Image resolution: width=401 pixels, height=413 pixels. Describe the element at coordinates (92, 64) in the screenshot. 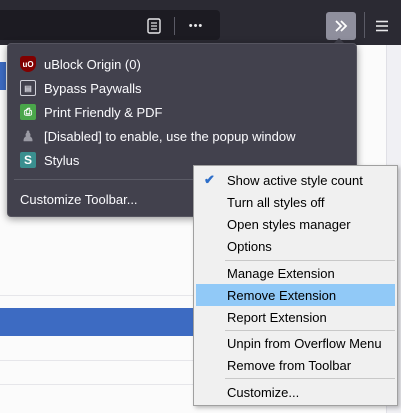

I see `overflow-item-label: uBlock Origin (0)` at that location.